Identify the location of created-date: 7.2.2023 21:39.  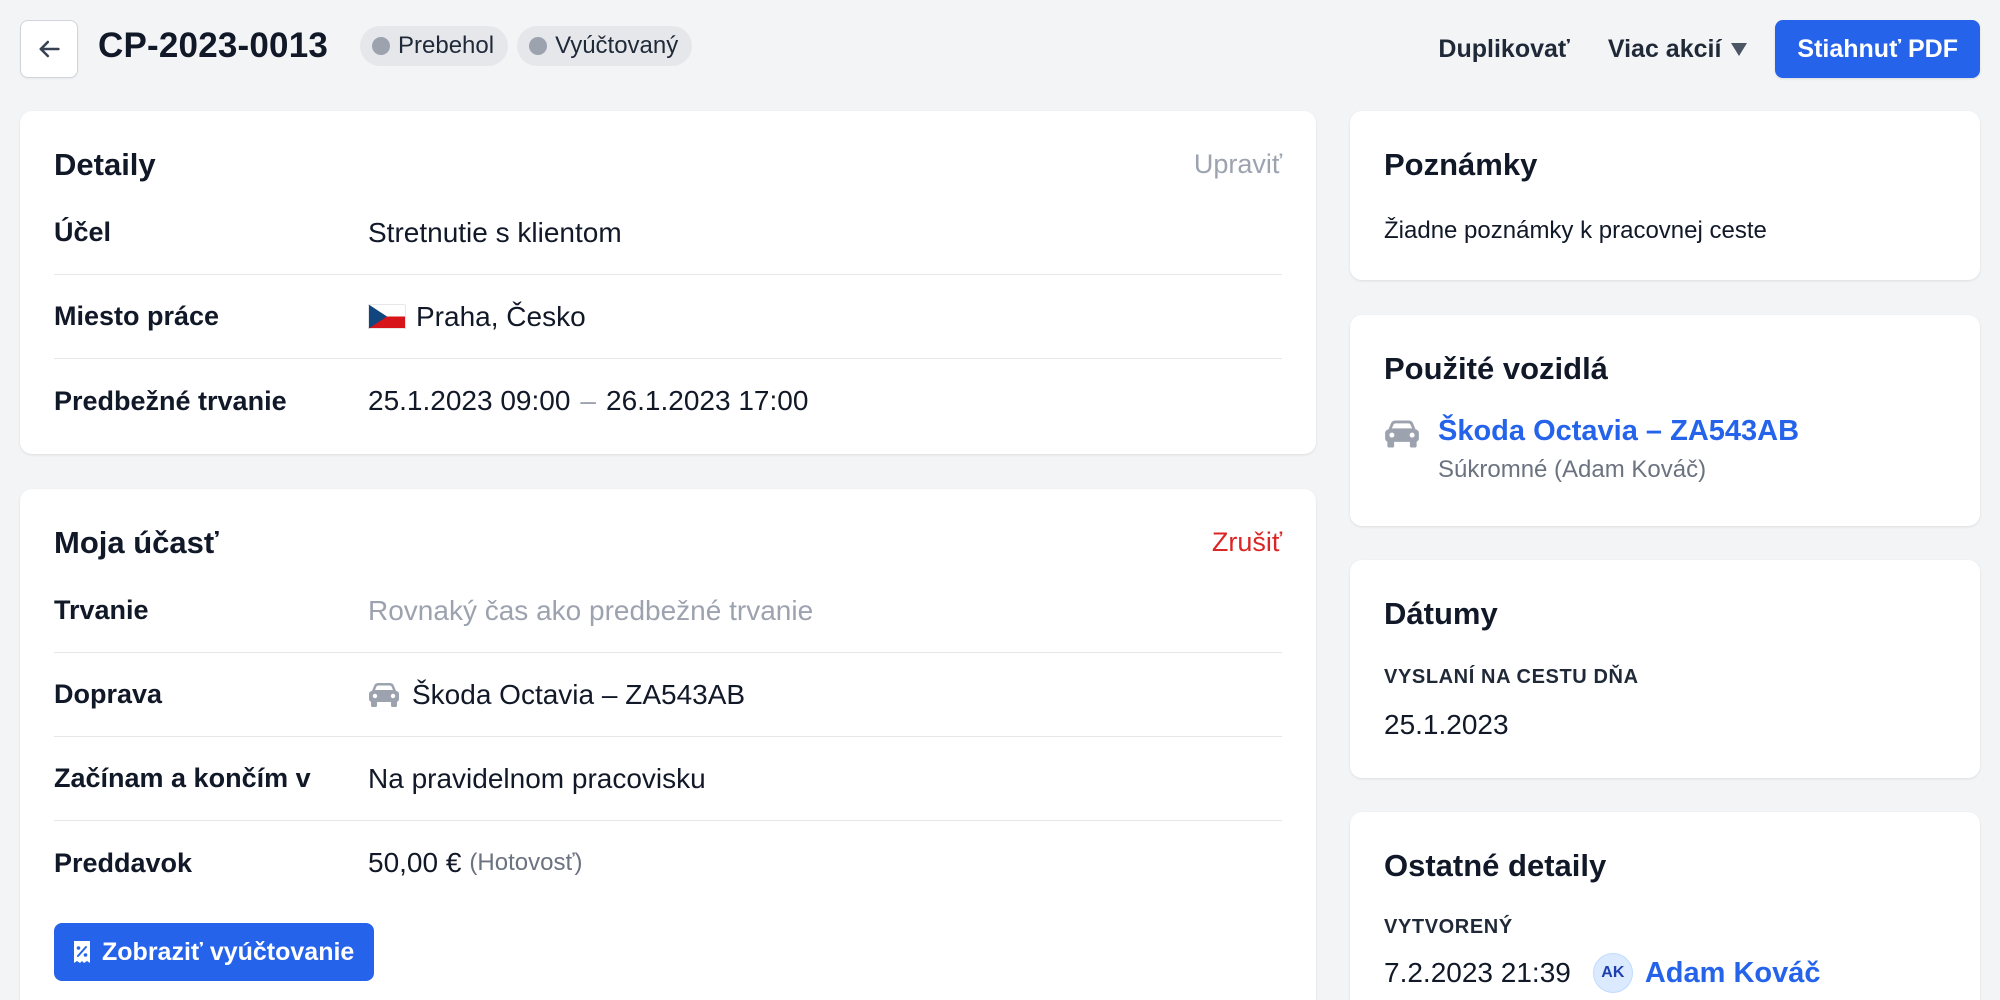
(1477, 972).